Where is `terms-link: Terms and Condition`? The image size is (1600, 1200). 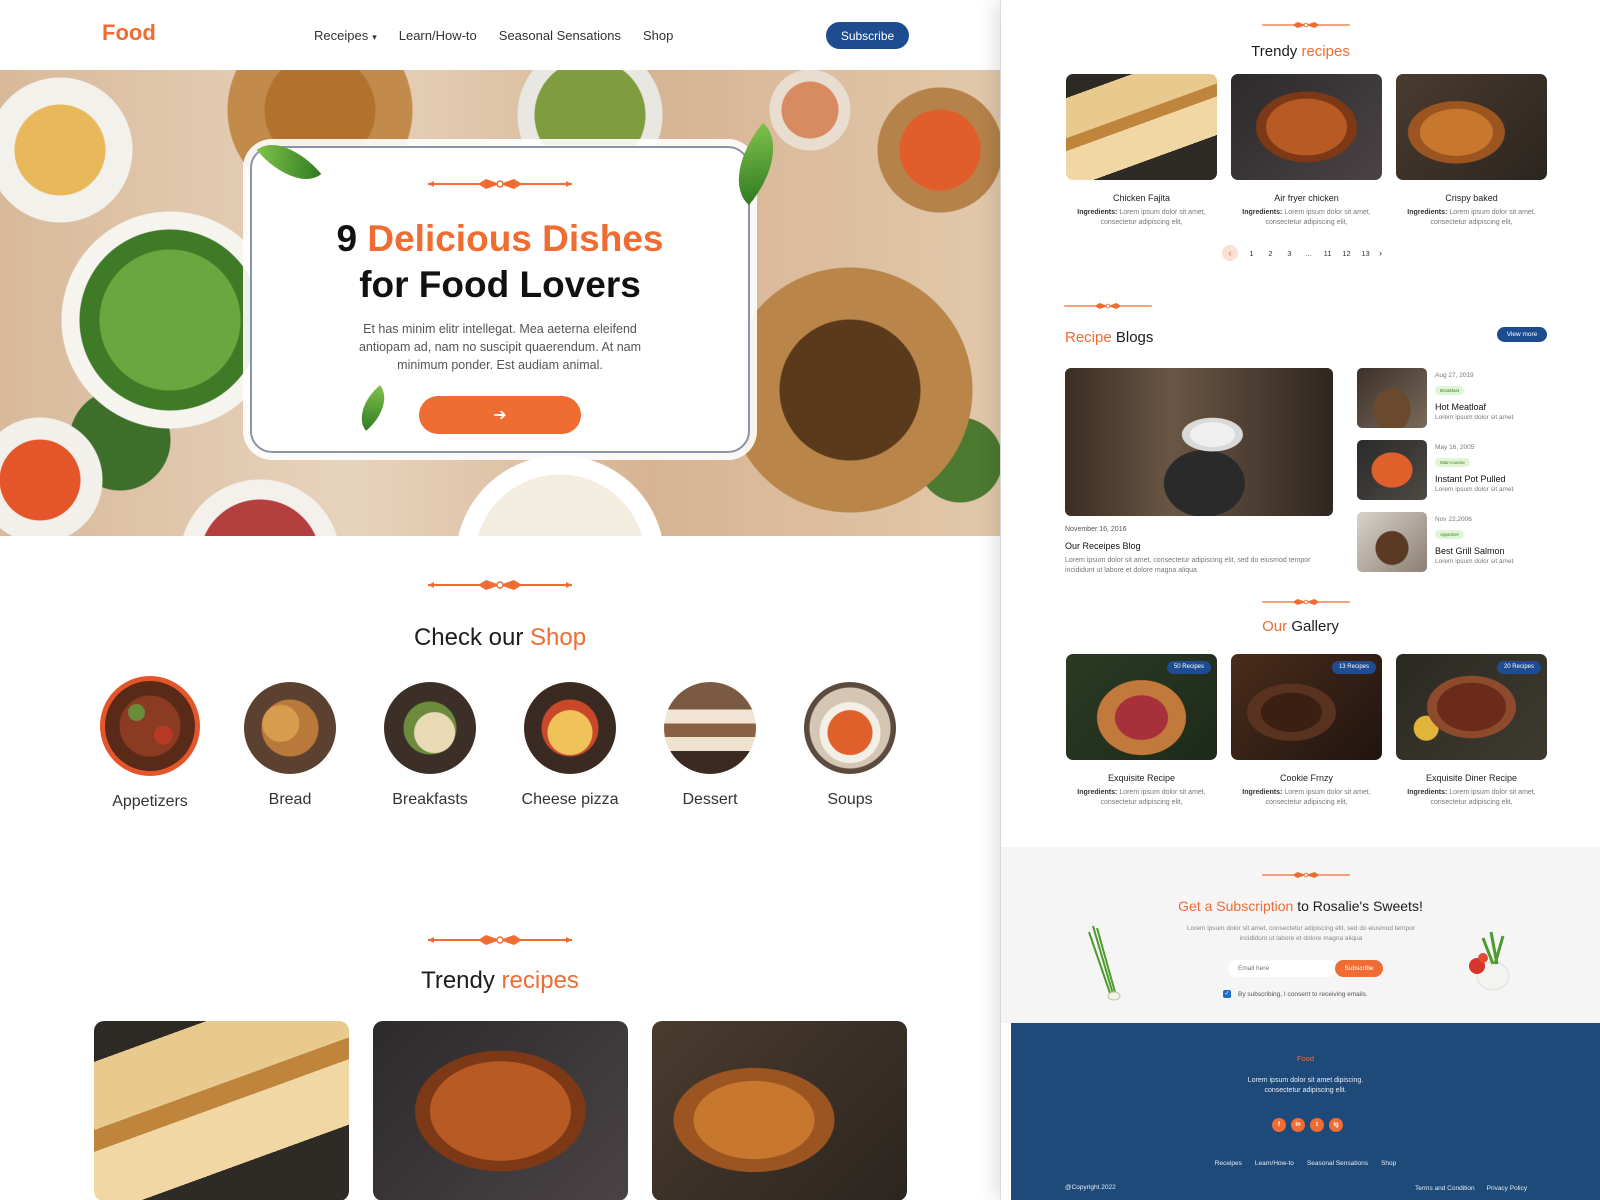 terms-link: Terms and Condition is located at coordinates (1445, 1188).